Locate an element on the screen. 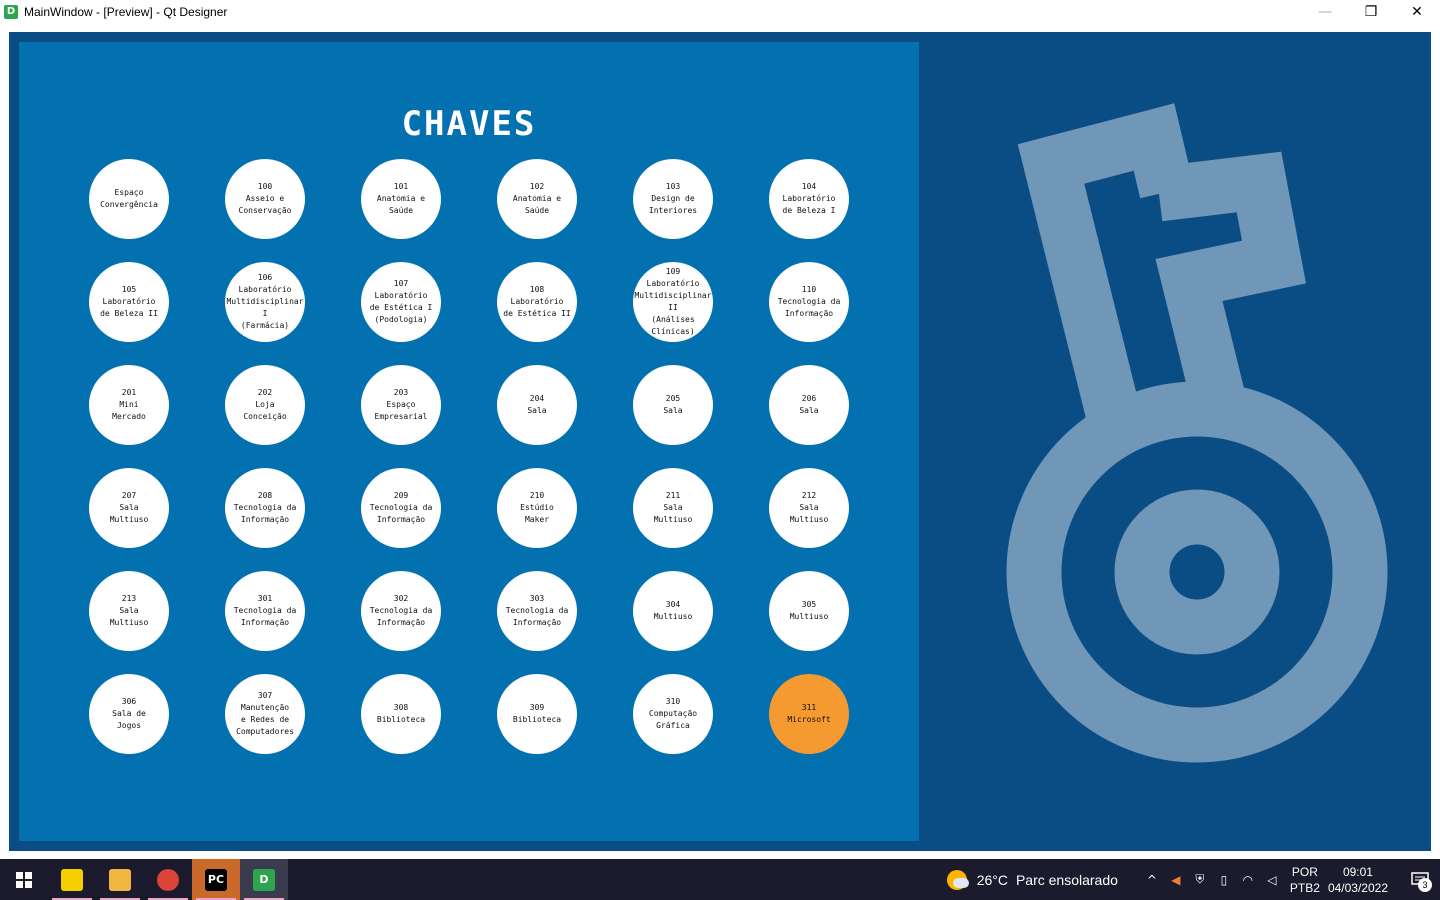  key-button: 304 Multiuso is located at coordinates (673, 611).